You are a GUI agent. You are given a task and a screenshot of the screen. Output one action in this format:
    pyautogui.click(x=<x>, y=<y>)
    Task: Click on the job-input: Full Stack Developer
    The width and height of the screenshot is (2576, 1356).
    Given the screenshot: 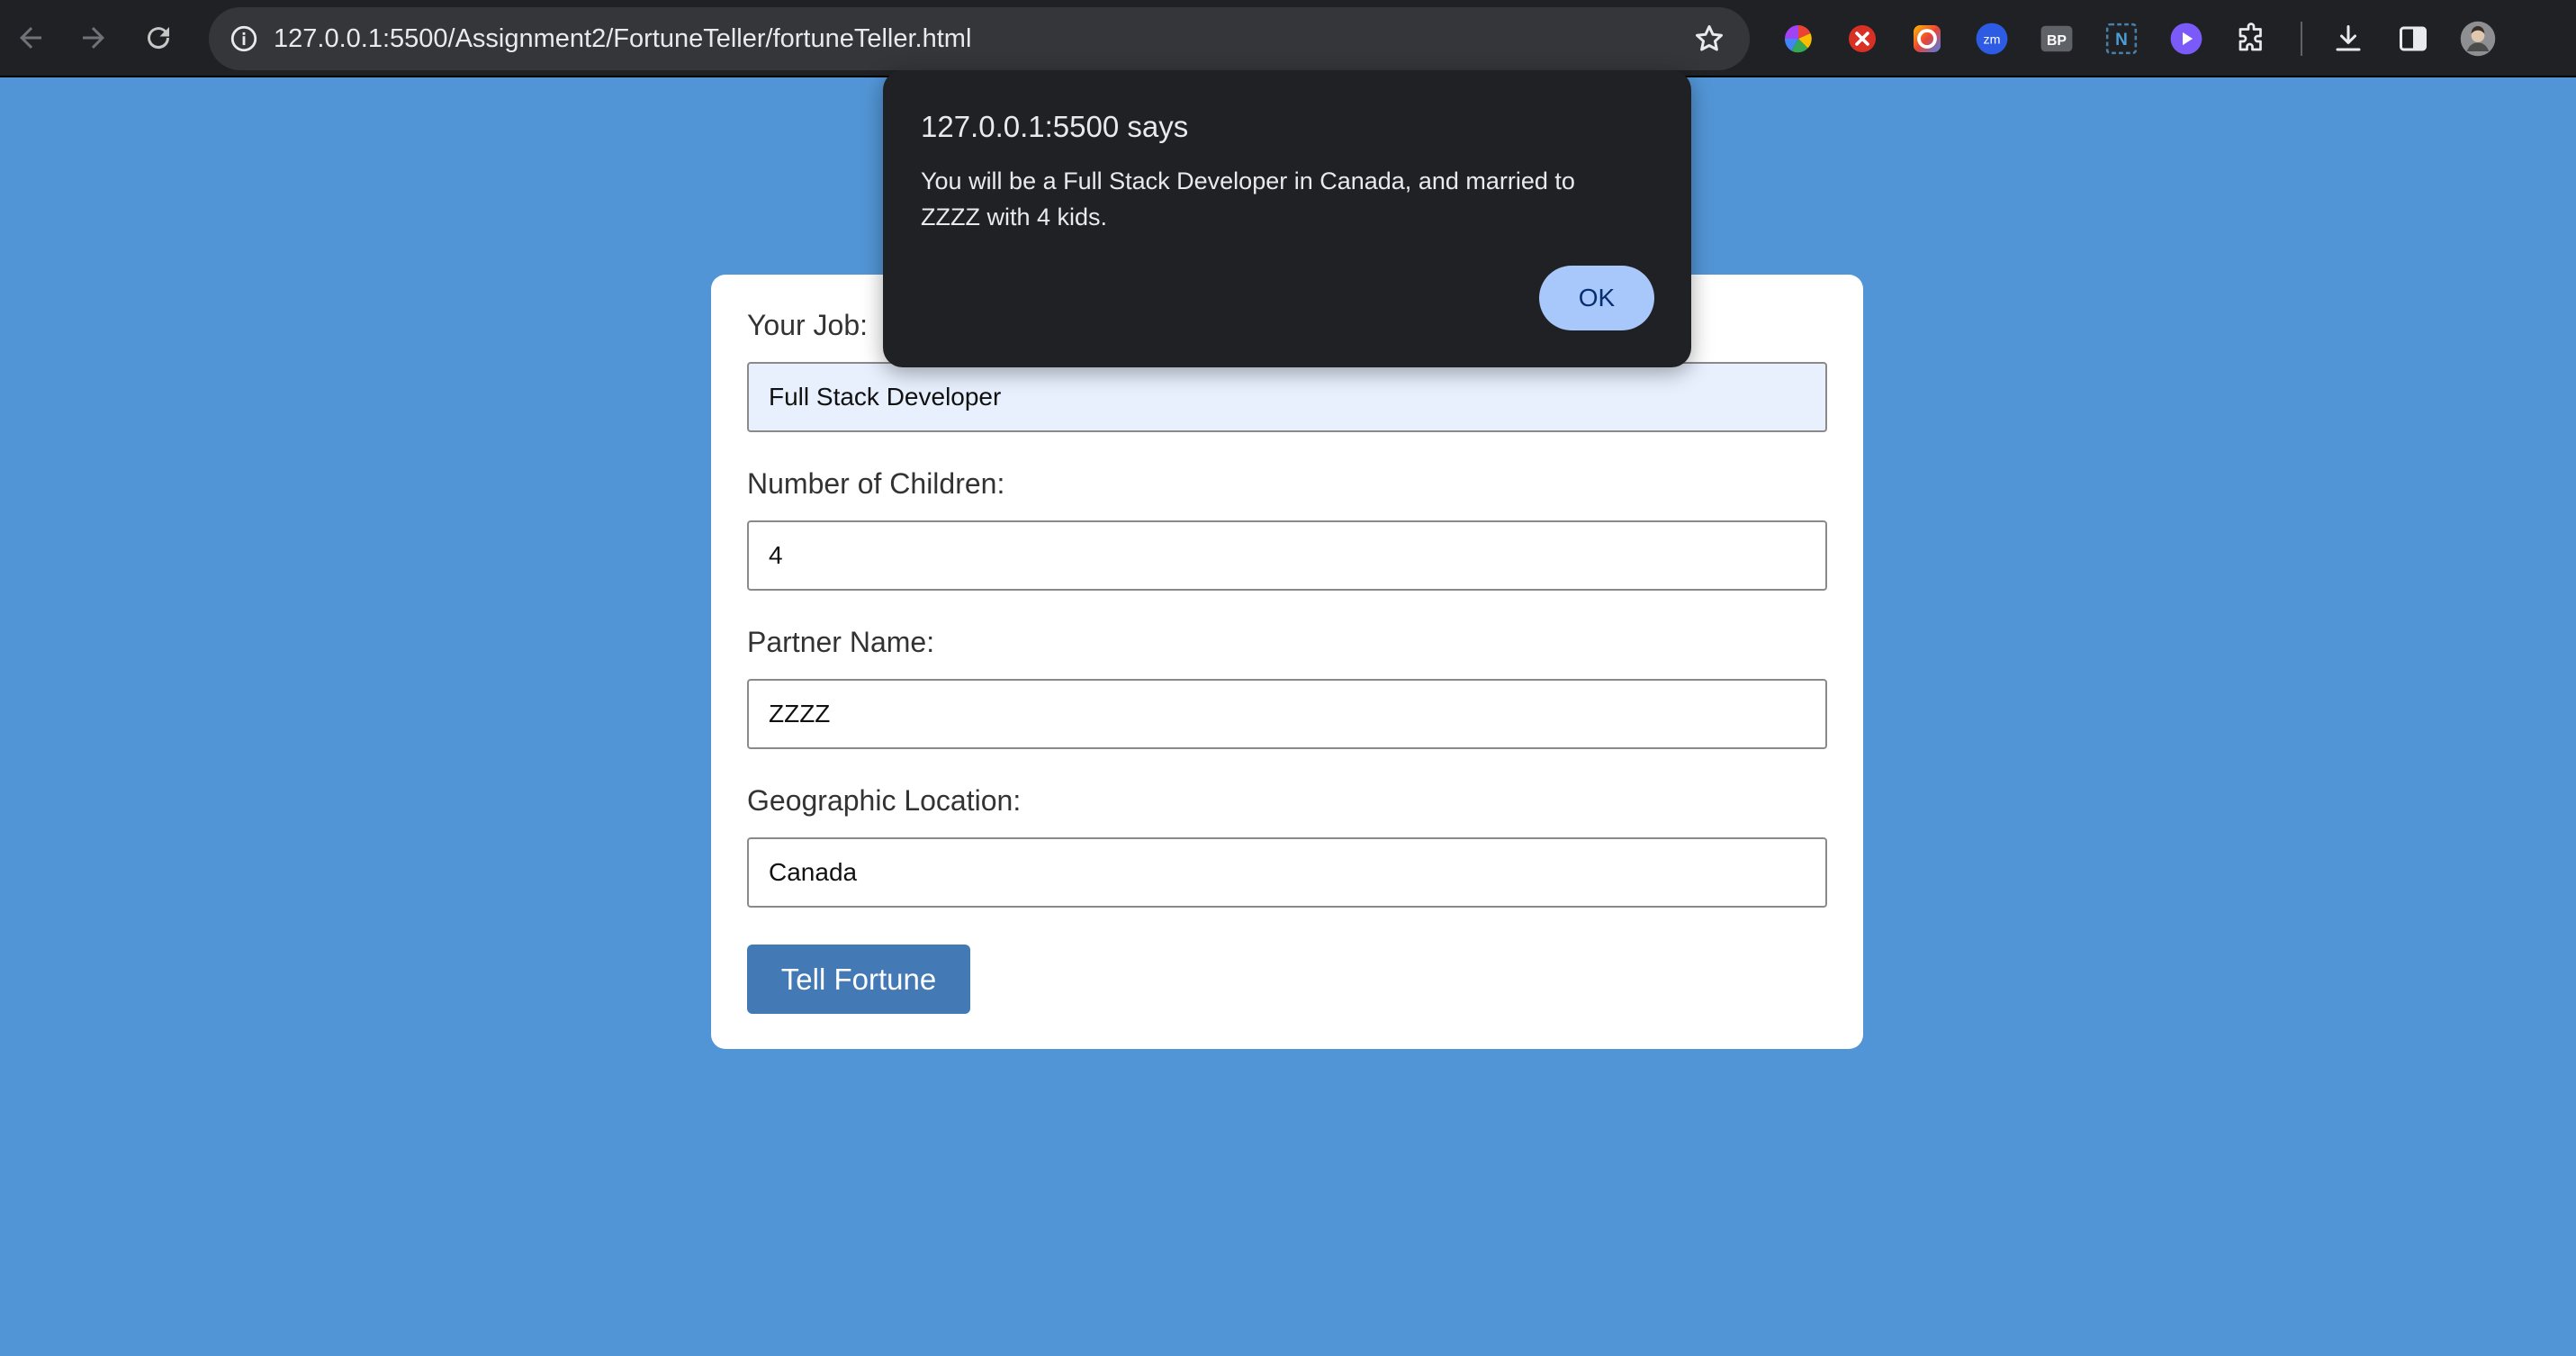 What is the action you would take?
    pyautogui.click(x=1287, y=397)
    